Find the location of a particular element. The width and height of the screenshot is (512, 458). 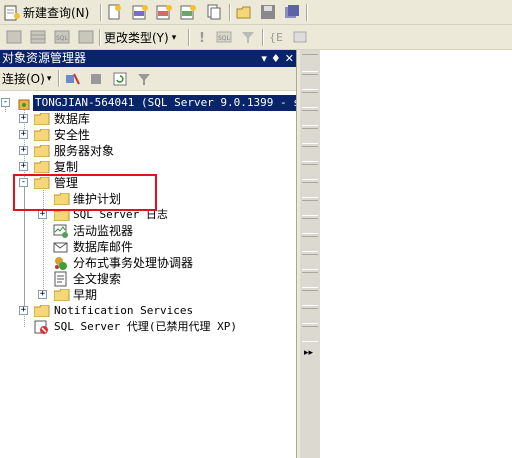

save-all-icon is located at coordinates (292, 12).